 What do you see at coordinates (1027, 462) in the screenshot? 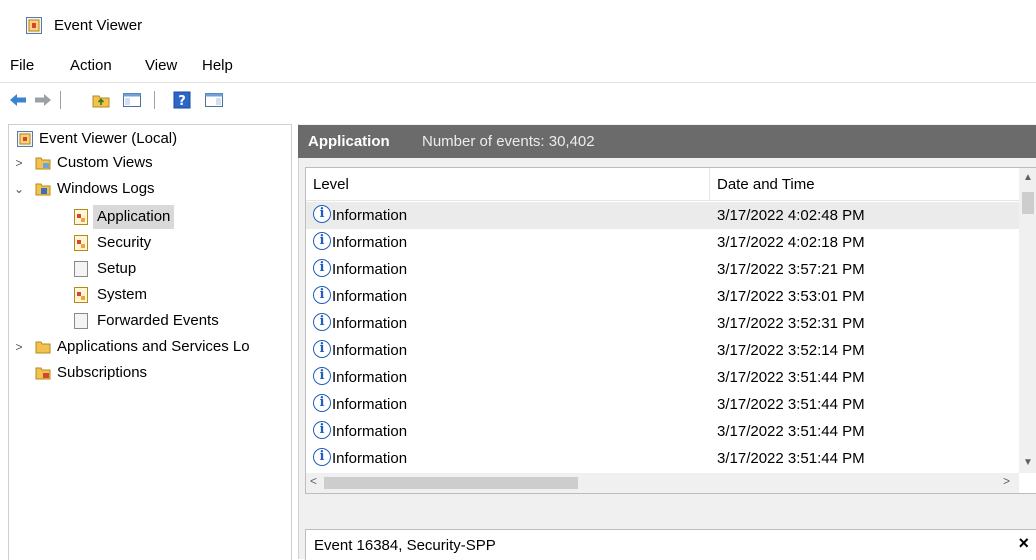
I see `scroll-down-arrow-icon: ▼` at bounding box center [1027, 462].